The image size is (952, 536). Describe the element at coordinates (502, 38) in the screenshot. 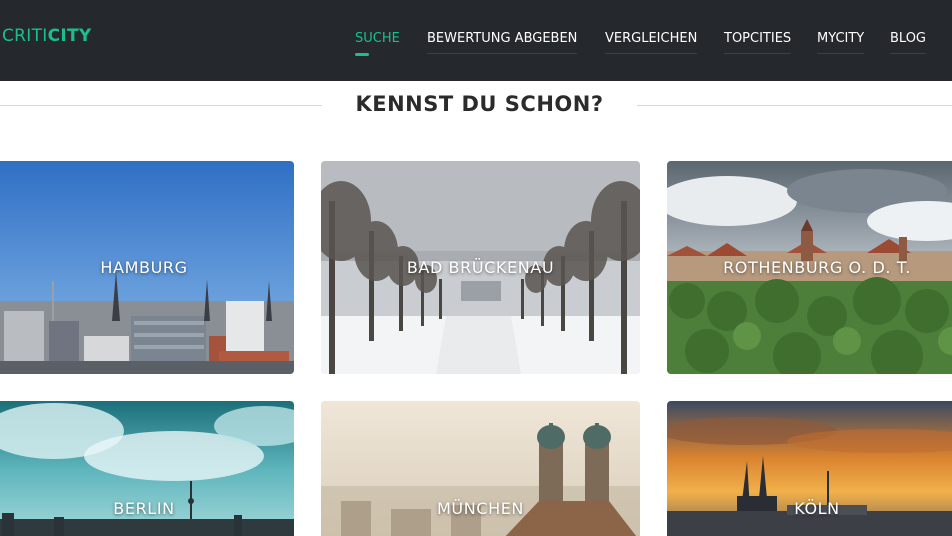

I see `nav-item-label: BEWERTUNG ABGEBEN` at that location.